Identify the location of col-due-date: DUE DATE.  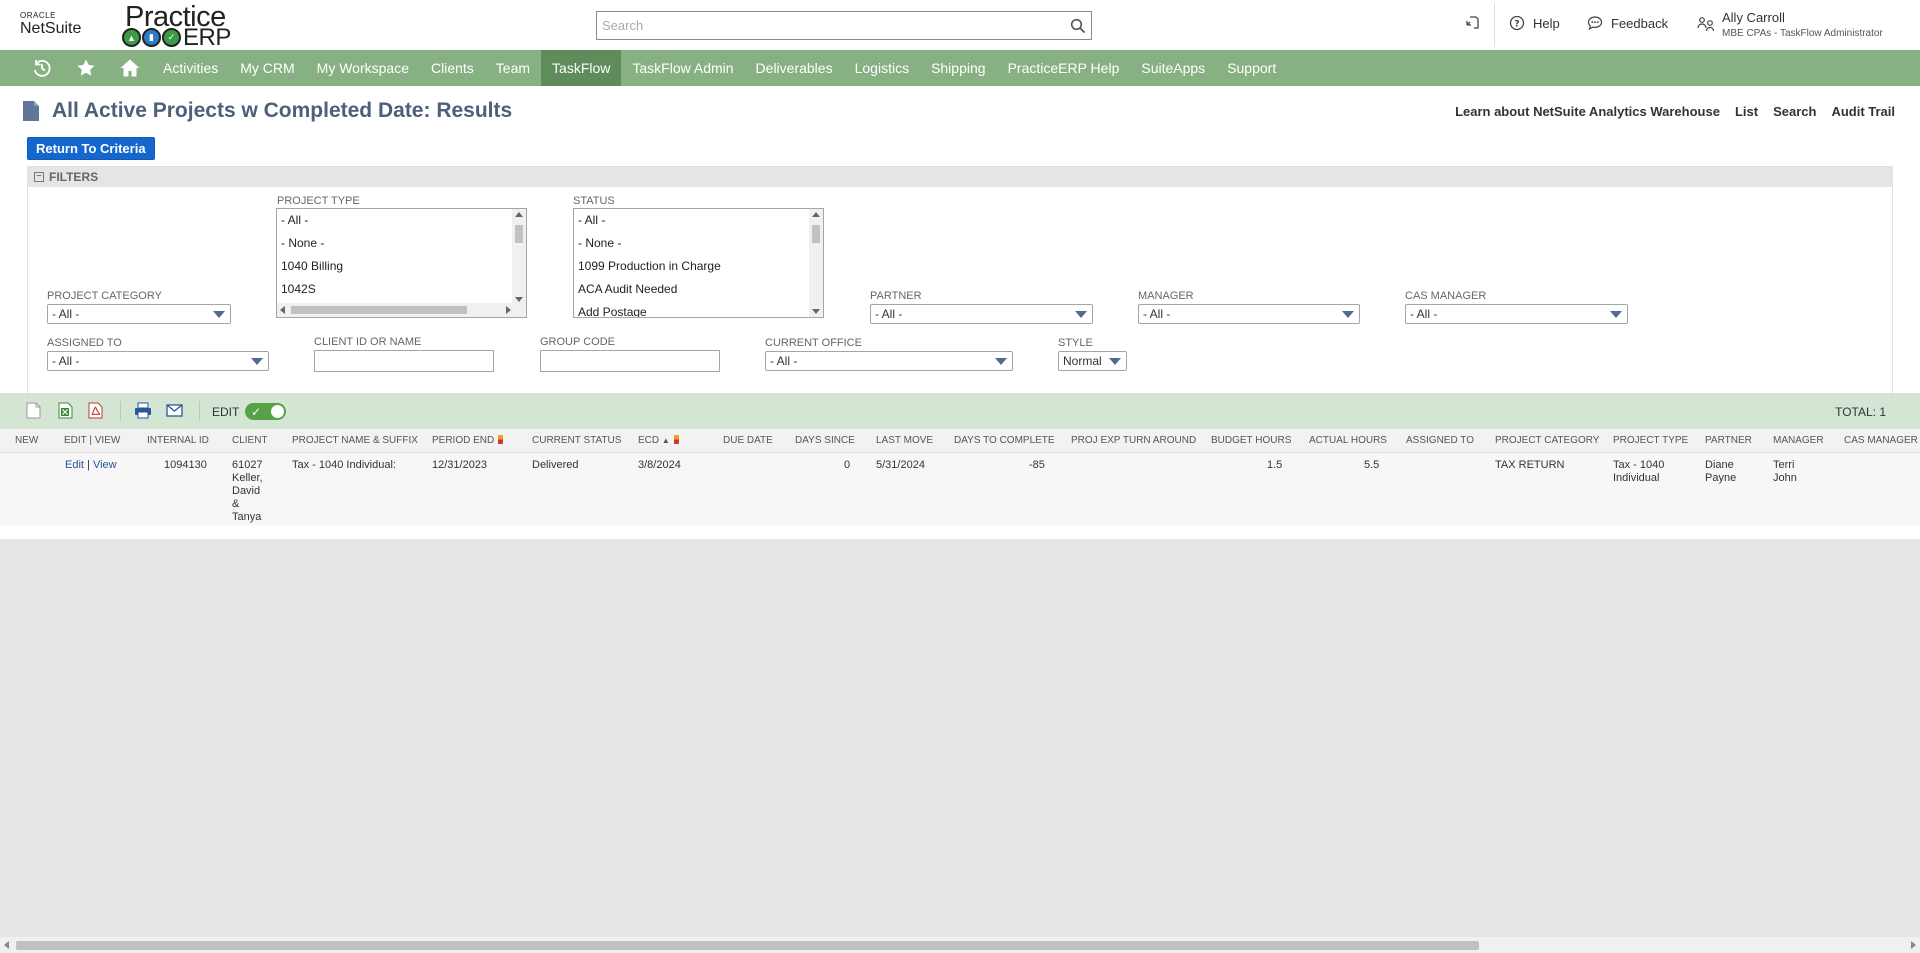
(748, 440).